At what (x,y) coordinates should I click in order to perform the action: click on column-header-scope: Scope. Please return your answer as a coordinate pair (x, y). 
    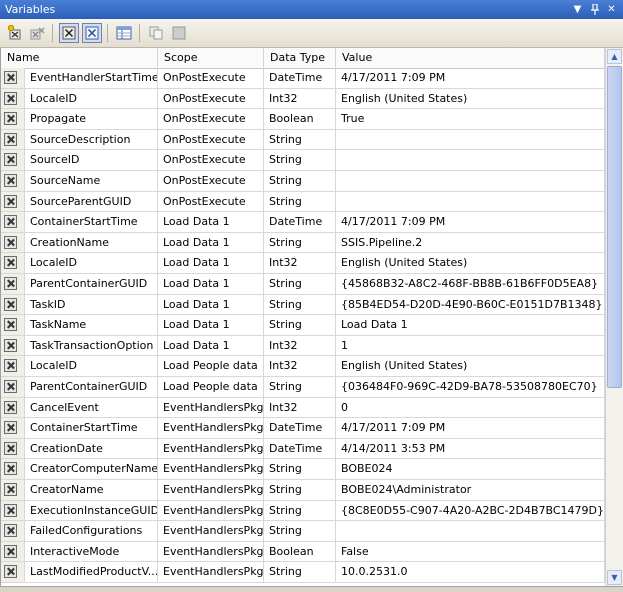
    Looking at the image, I should click on (211, 58).